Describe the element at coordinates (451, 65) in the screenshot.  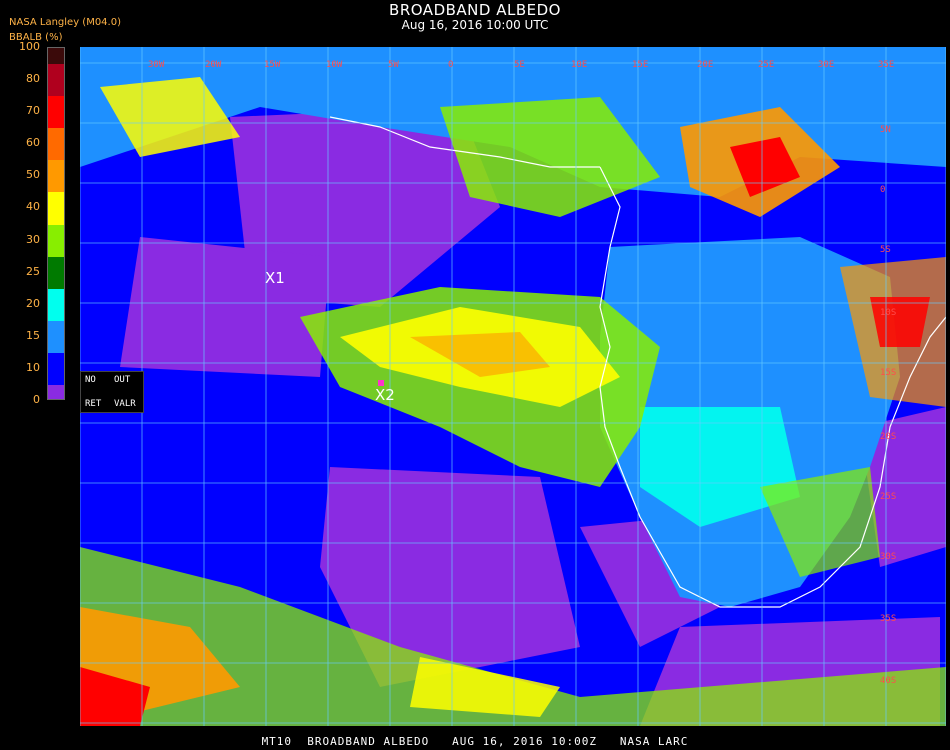
I see `longitude-label: 0` at that location.